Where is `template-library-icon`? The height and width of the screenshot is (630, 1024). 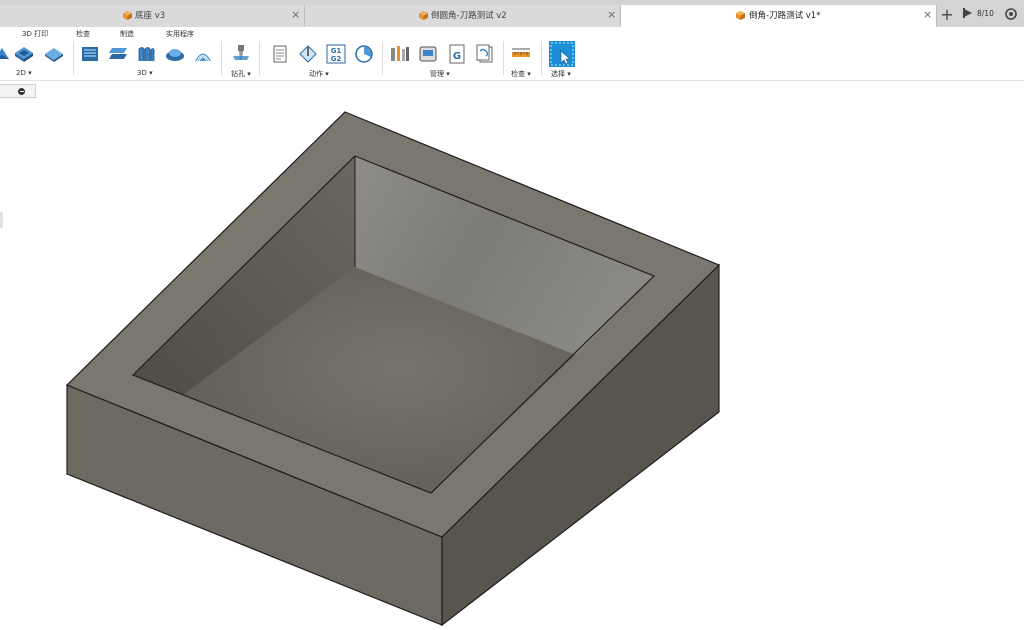 template-library-icon is located at coordinates (485, 54).